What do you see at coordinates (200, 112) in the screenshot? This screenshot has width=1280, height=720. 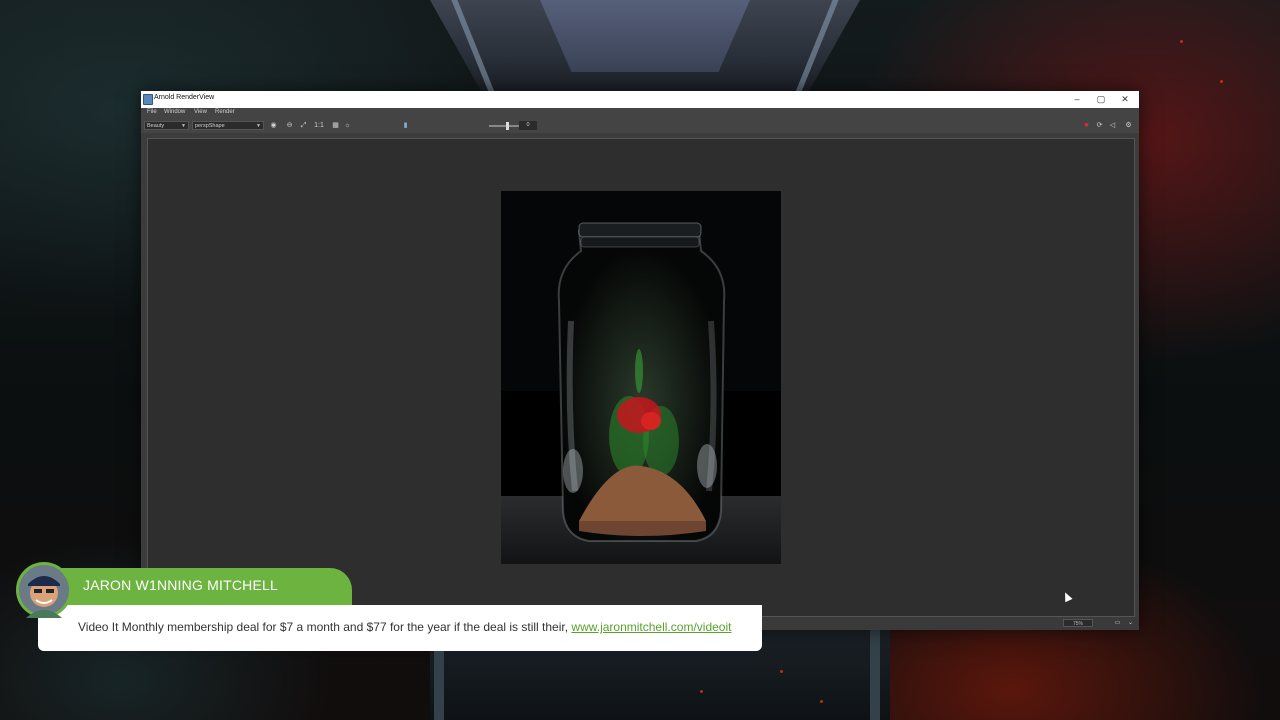 I see `menu-view: View` at bounding box center [200, 112].